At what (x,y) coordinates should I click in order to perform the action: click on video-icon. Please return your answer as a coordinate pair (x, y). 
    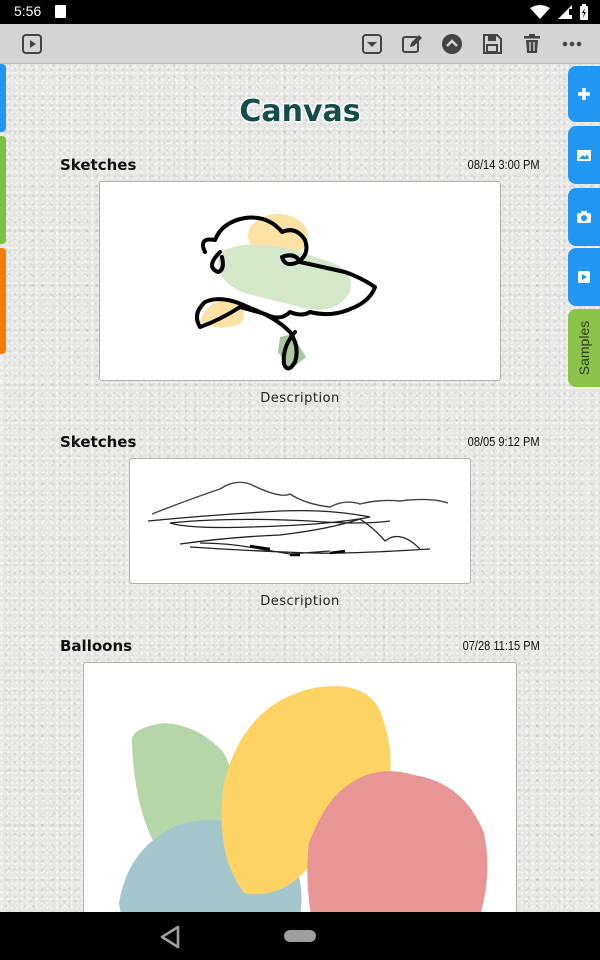
    Looking at the image, I should click on (584, 277).